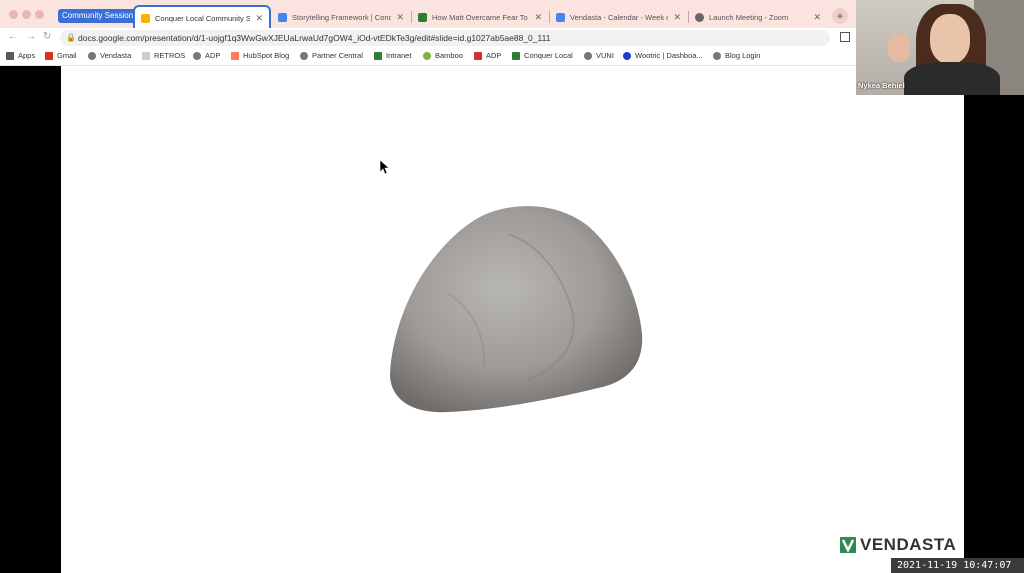  What do you see at coordinates (618, 17) in the screenshot?
I see `tab-calendar: Vendasta - Calendar - Week o ✕` at bounding box center [618, 17].